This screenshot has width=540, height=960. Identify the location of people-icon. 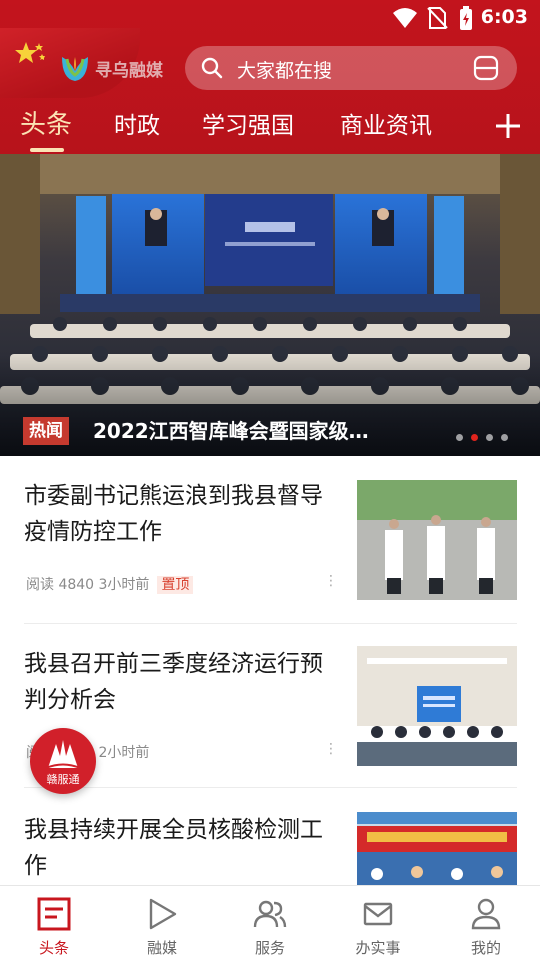
(270, 914).